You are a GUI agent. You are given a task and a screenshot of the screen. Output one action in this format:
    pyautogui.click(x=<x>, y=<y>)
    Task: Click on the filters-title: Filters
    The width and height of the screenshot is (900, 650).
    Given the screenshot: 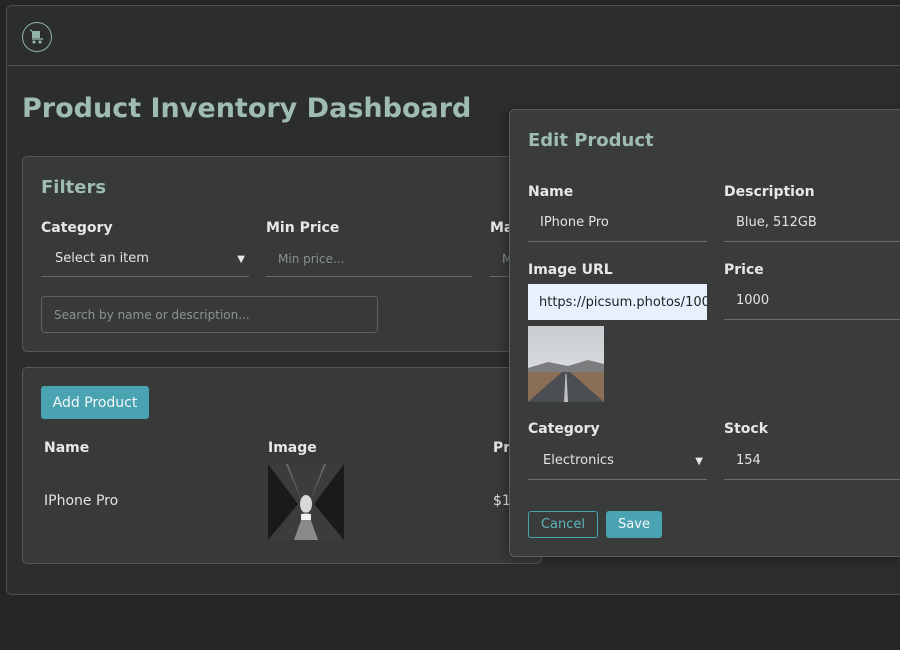 What is the action you would take?
    pyautogui.click(x=74, y=187)
    